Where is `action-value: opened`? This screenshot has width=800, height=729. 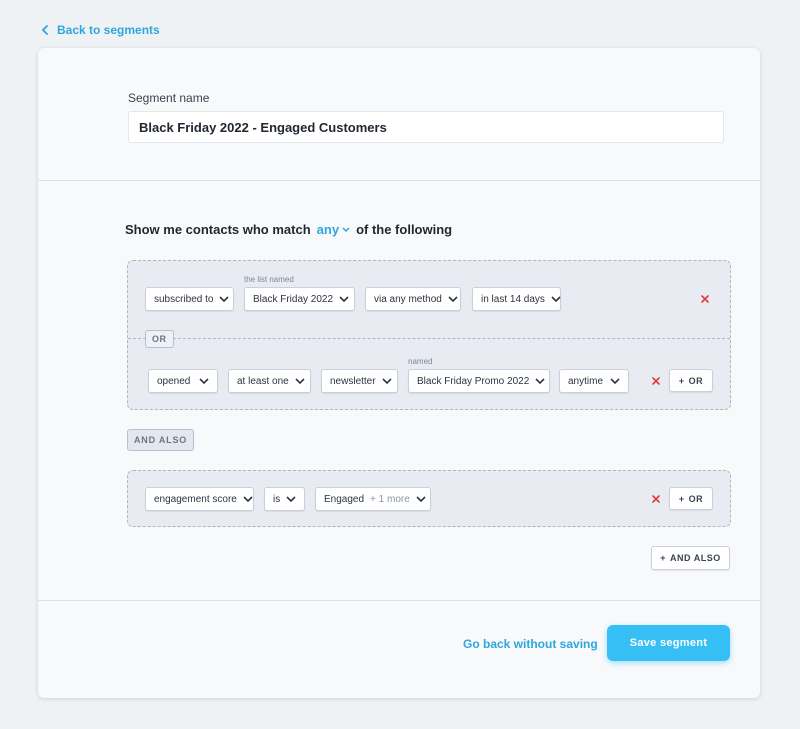 action-value: opened is located at coordinates (174, 381).